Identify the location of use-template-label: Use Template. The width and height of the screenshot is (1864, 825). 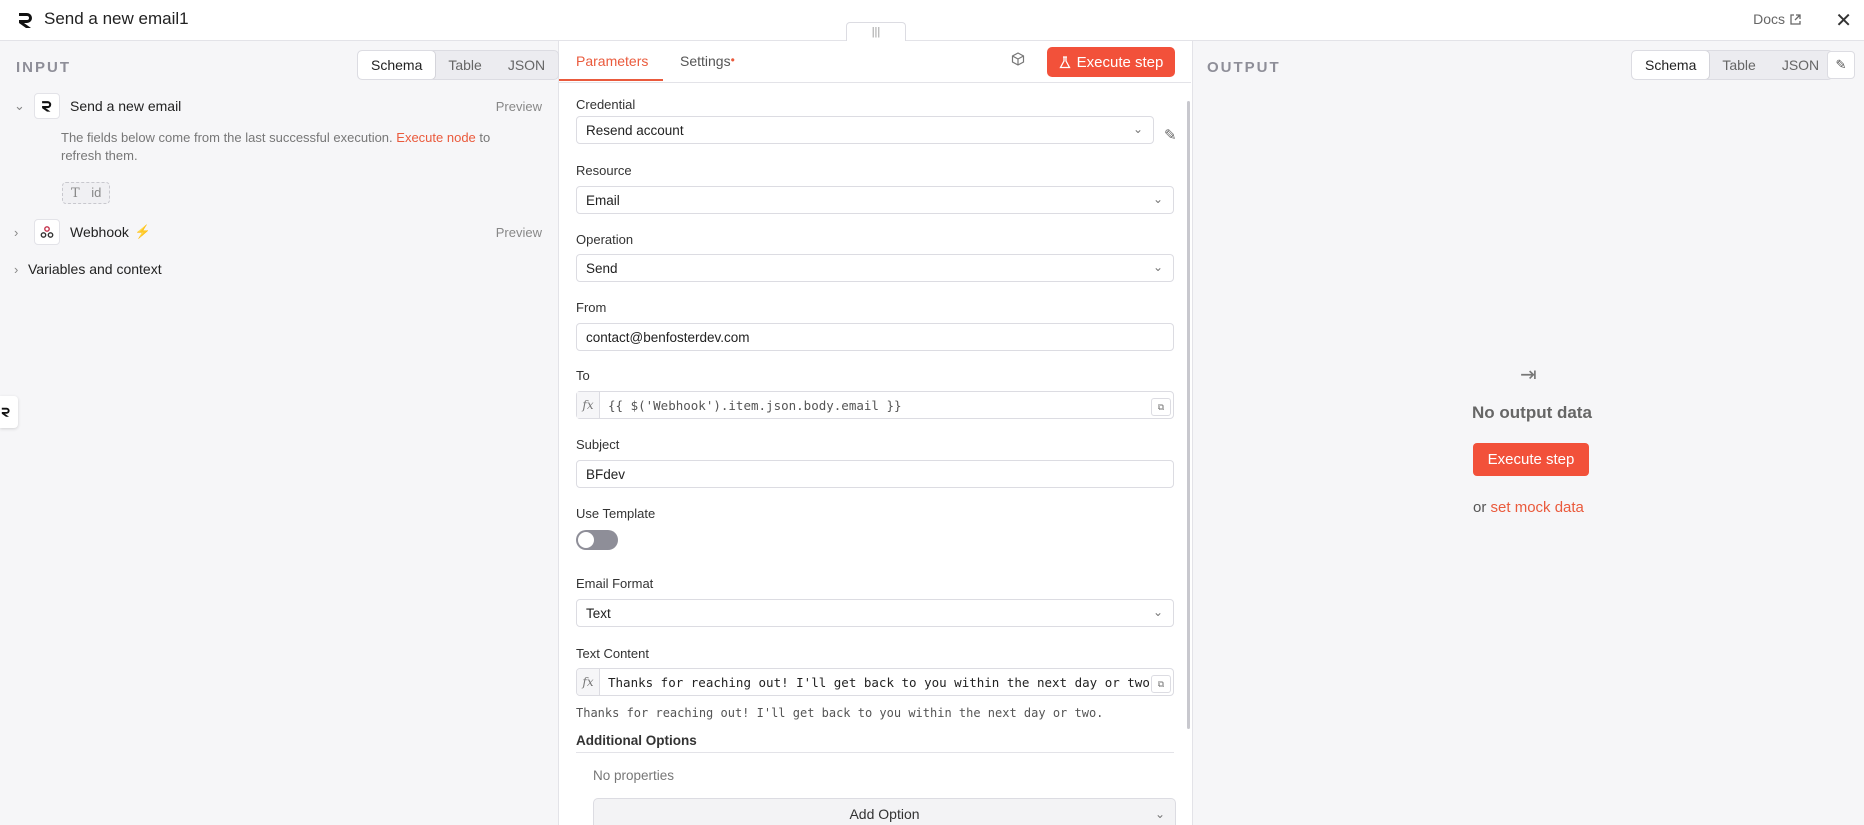
(616, 513).